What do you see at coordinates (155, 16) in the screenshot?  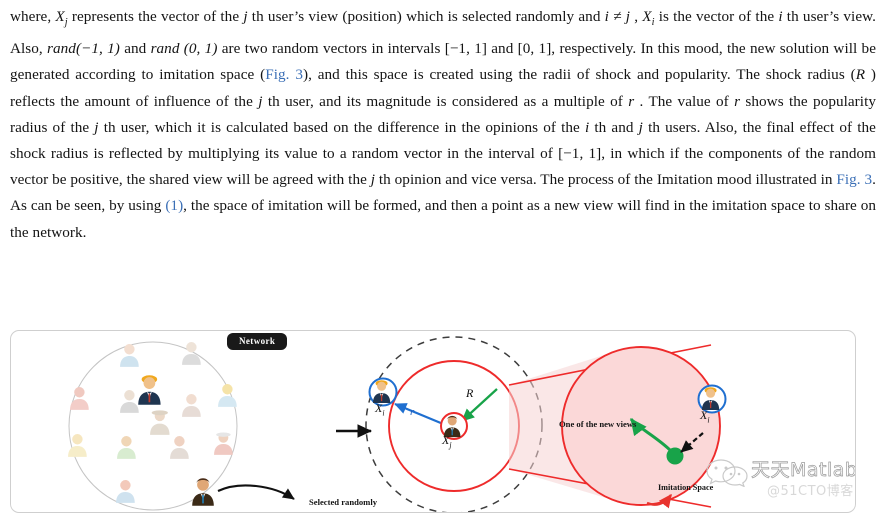 I see `text-run: represents the vector of the` at bounding box center [155, 16].